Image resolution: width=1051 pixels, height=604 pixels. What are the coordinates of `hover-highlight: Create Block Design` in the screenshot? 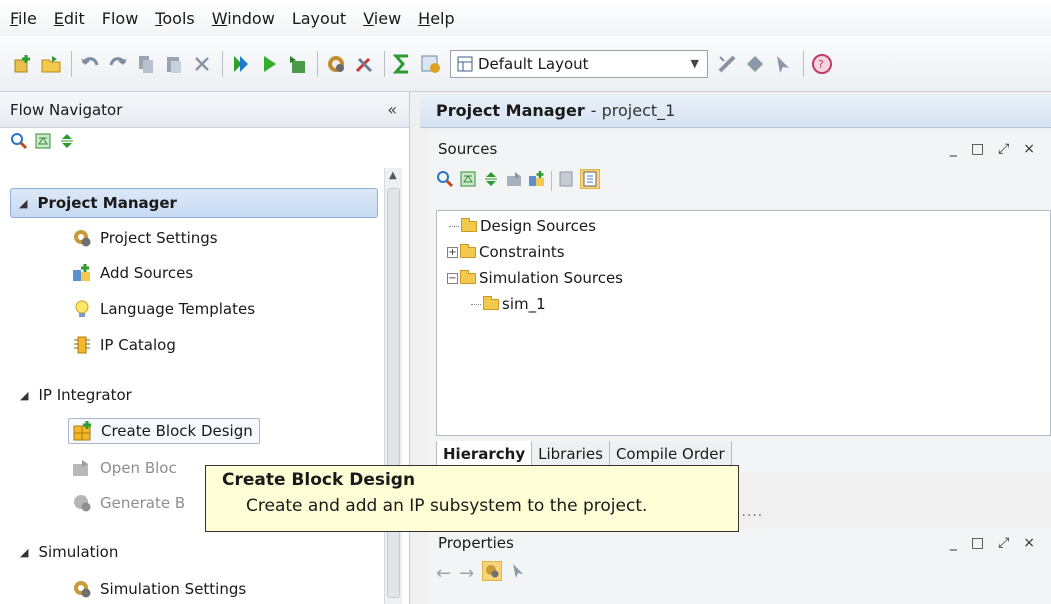 It's located at (164, 431).